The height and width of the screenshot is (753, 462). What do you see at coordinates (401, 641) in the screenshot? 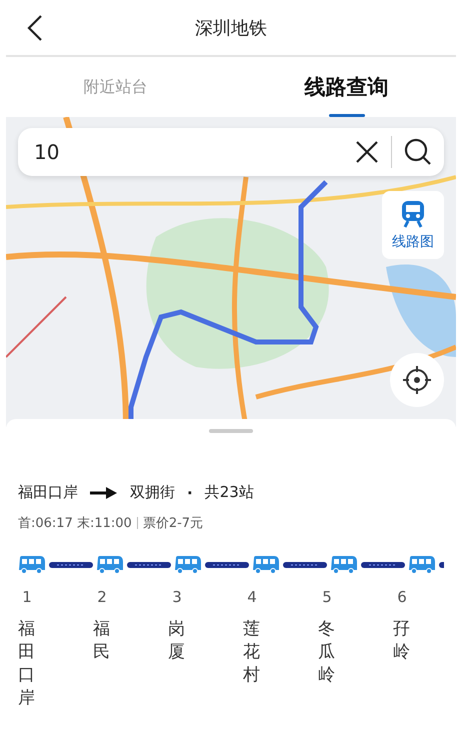
I see `station-name: 孖岭` at bounding box center [401, 641].